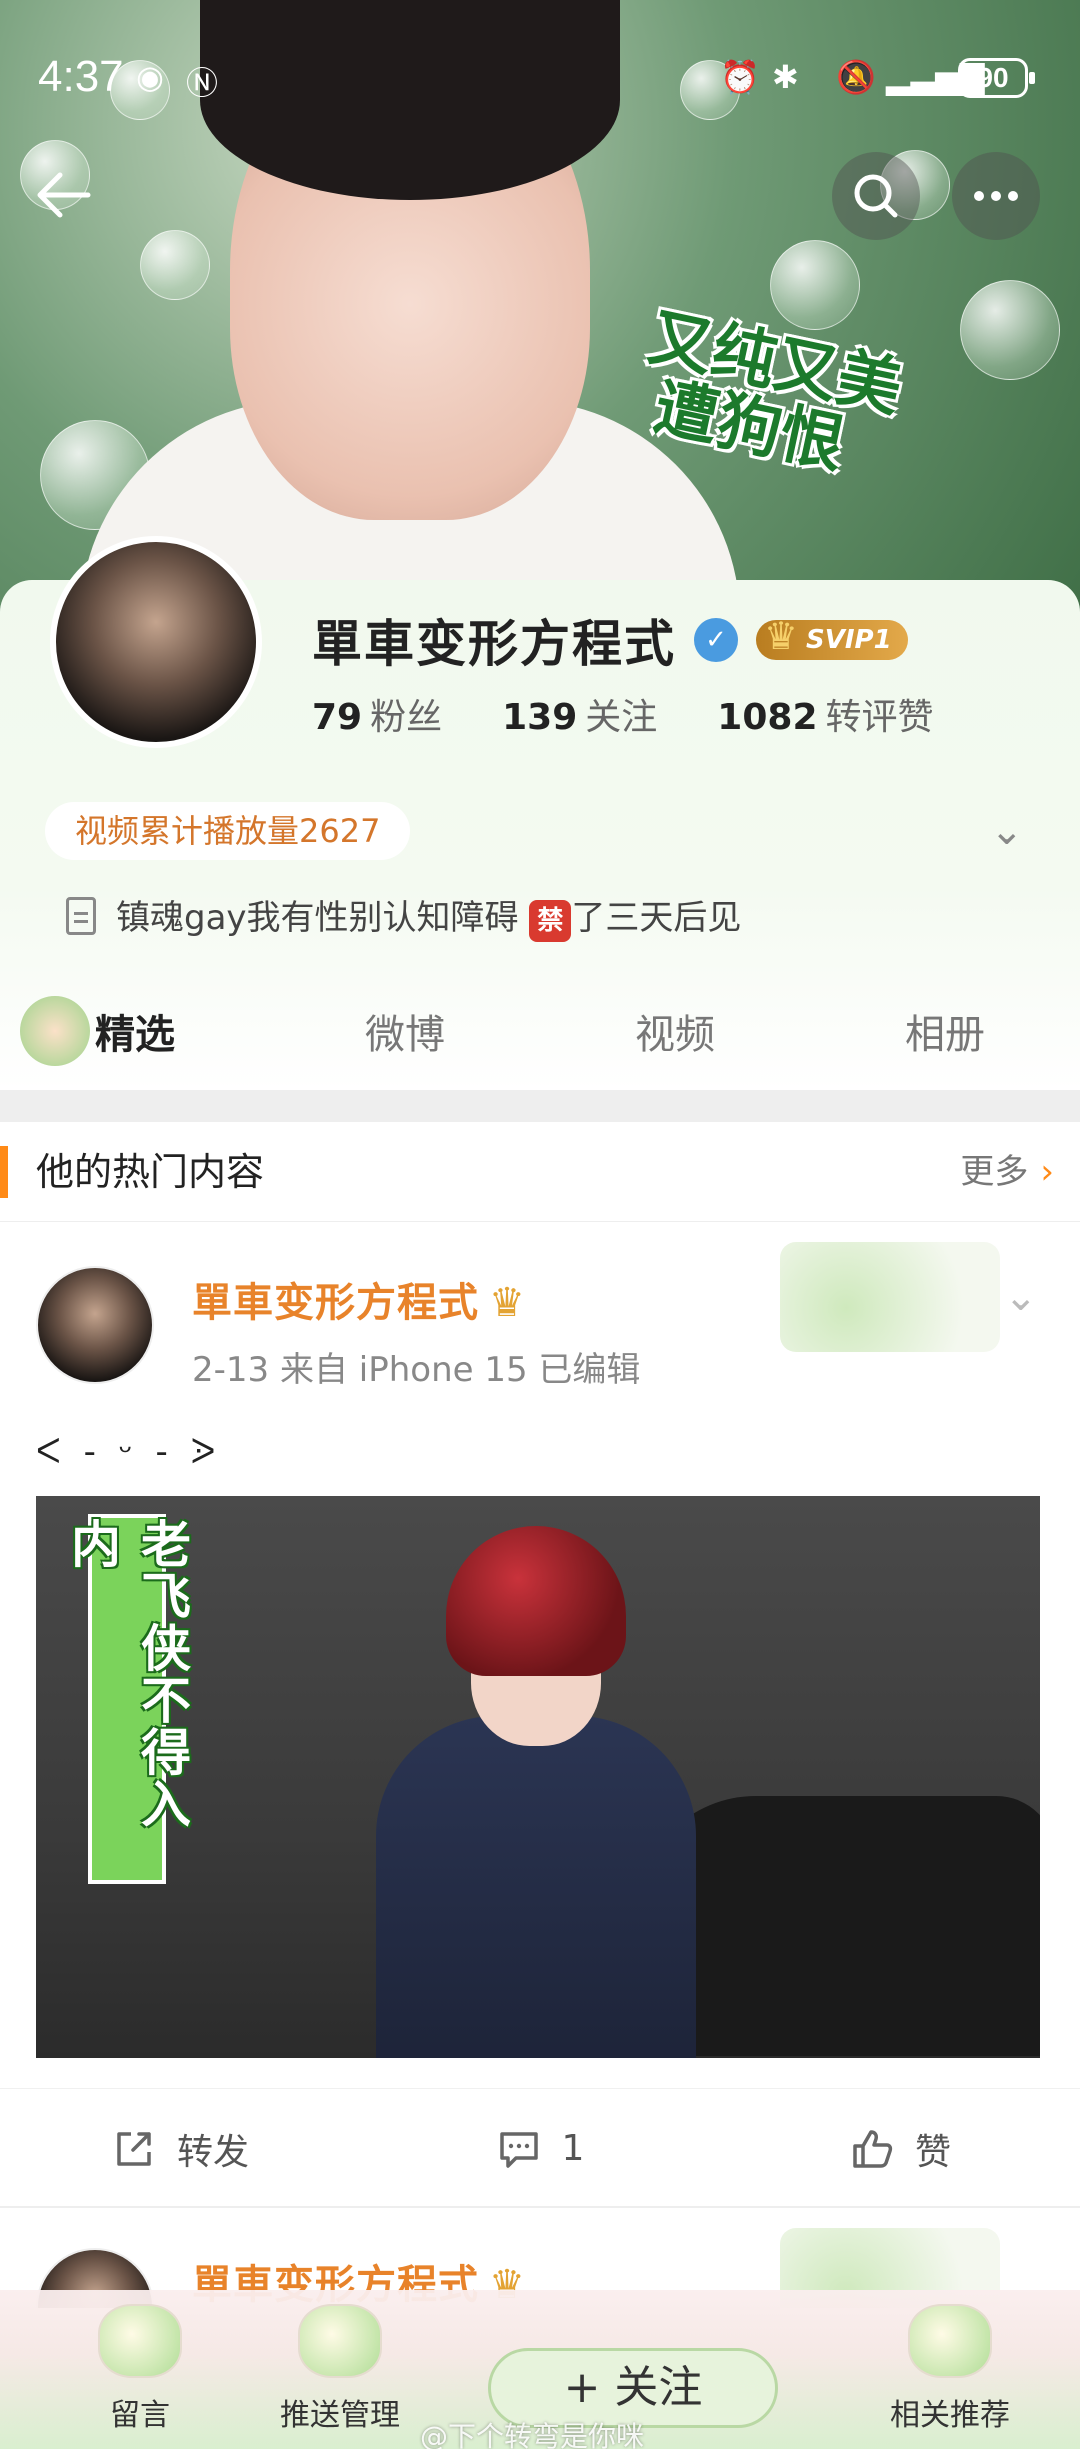  What do you see at coordinates (579, 714) in the screenshot?
I see `stat-following: 139 关注` at bounding box center [579, 714].